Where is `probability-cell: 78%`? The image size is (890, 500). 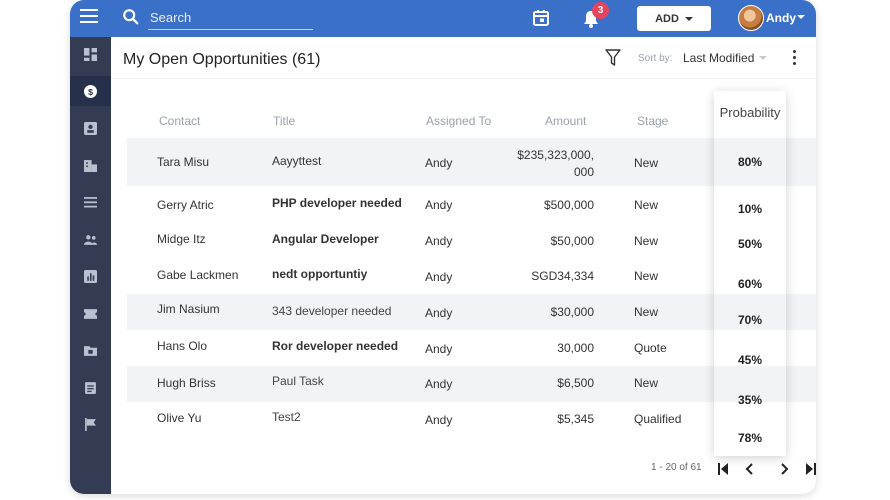
probability-cell: 78% is located at coordinates (750, 438).